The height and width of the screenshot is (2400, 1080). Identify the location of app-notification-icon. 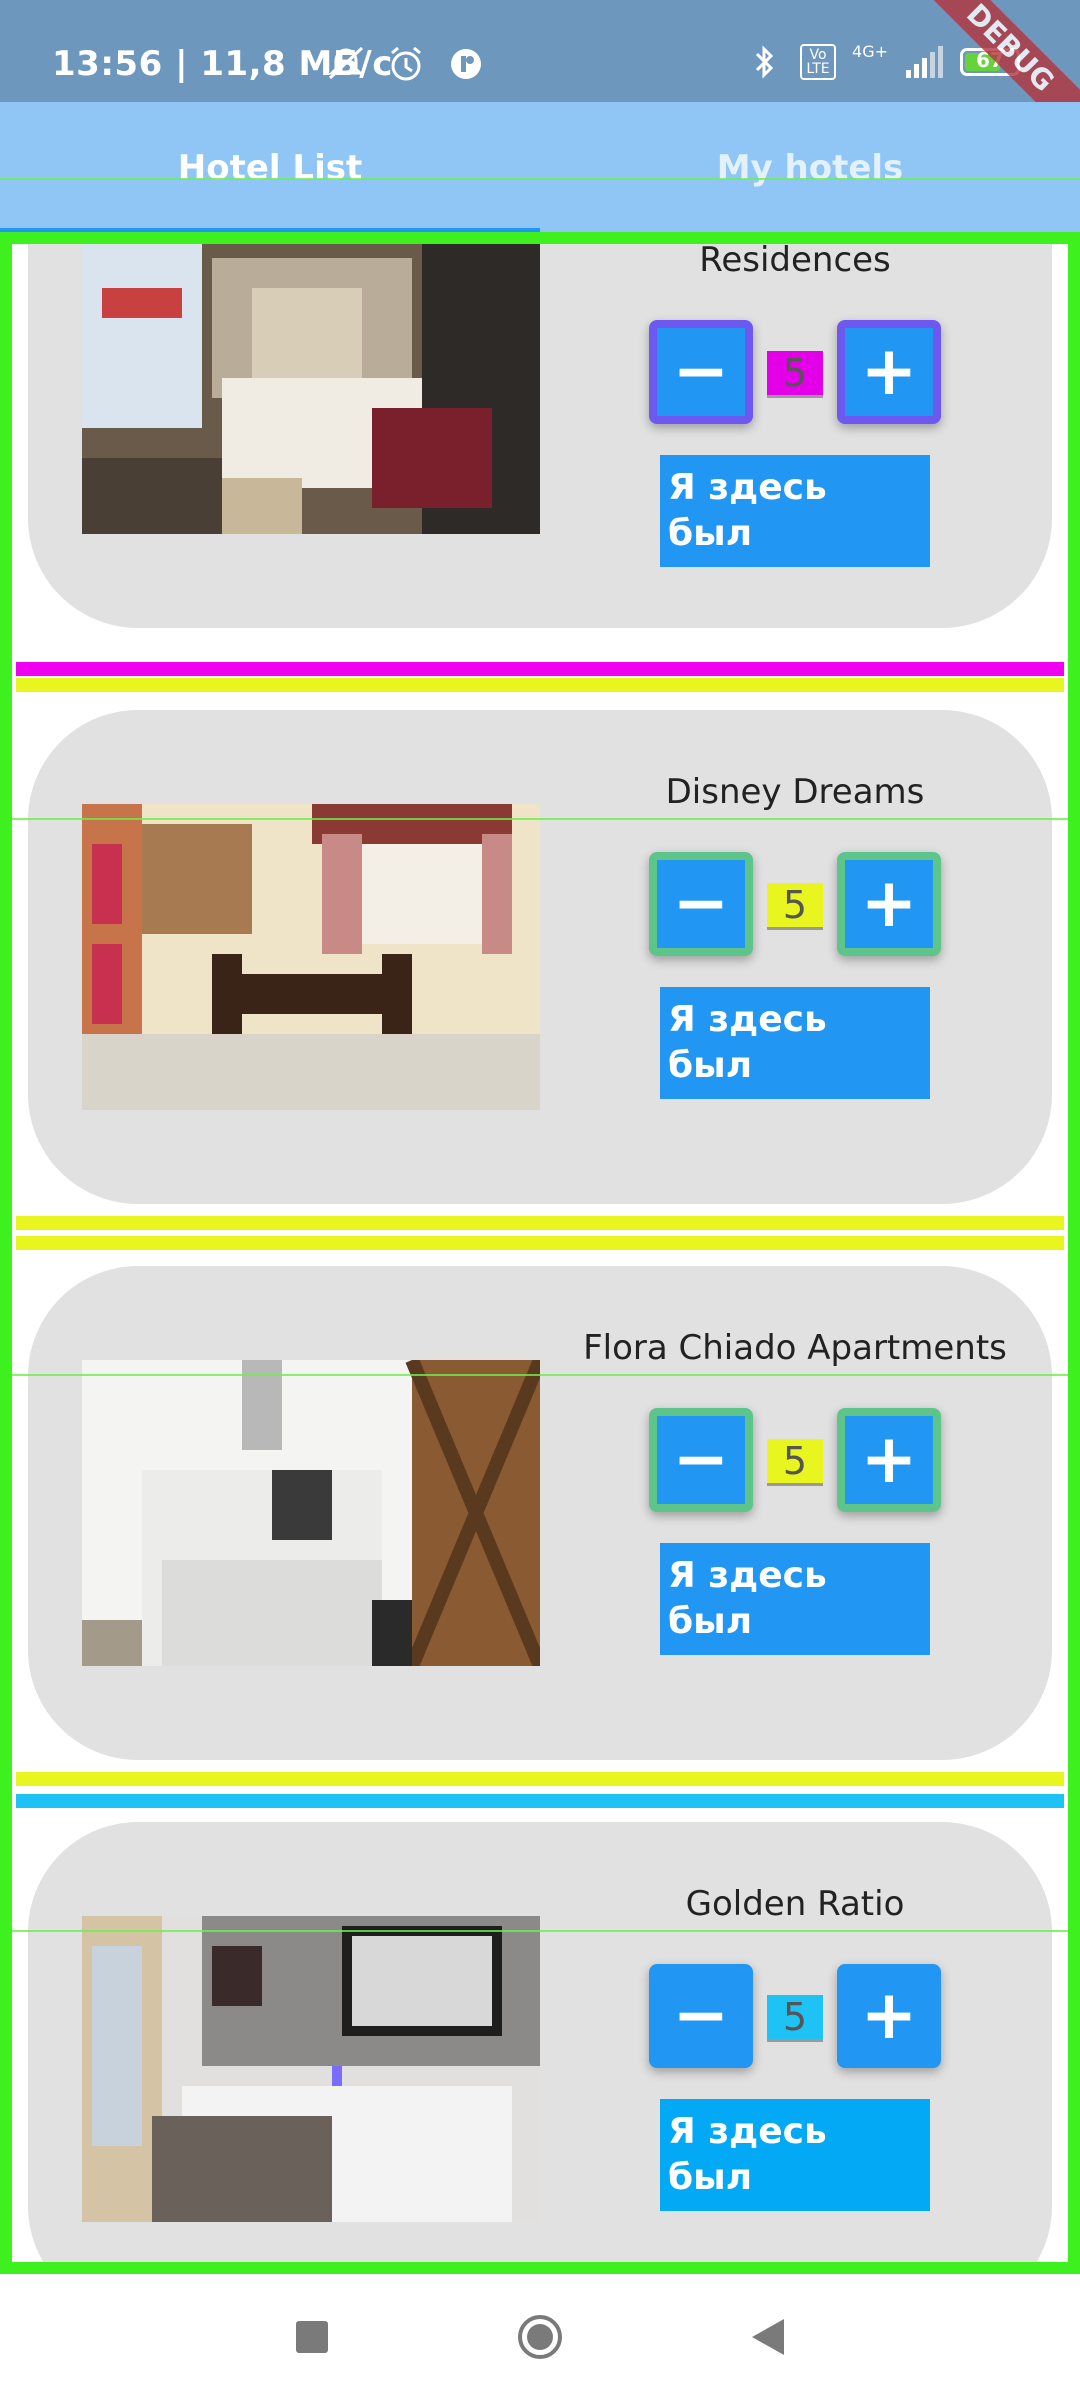
(466, 64).